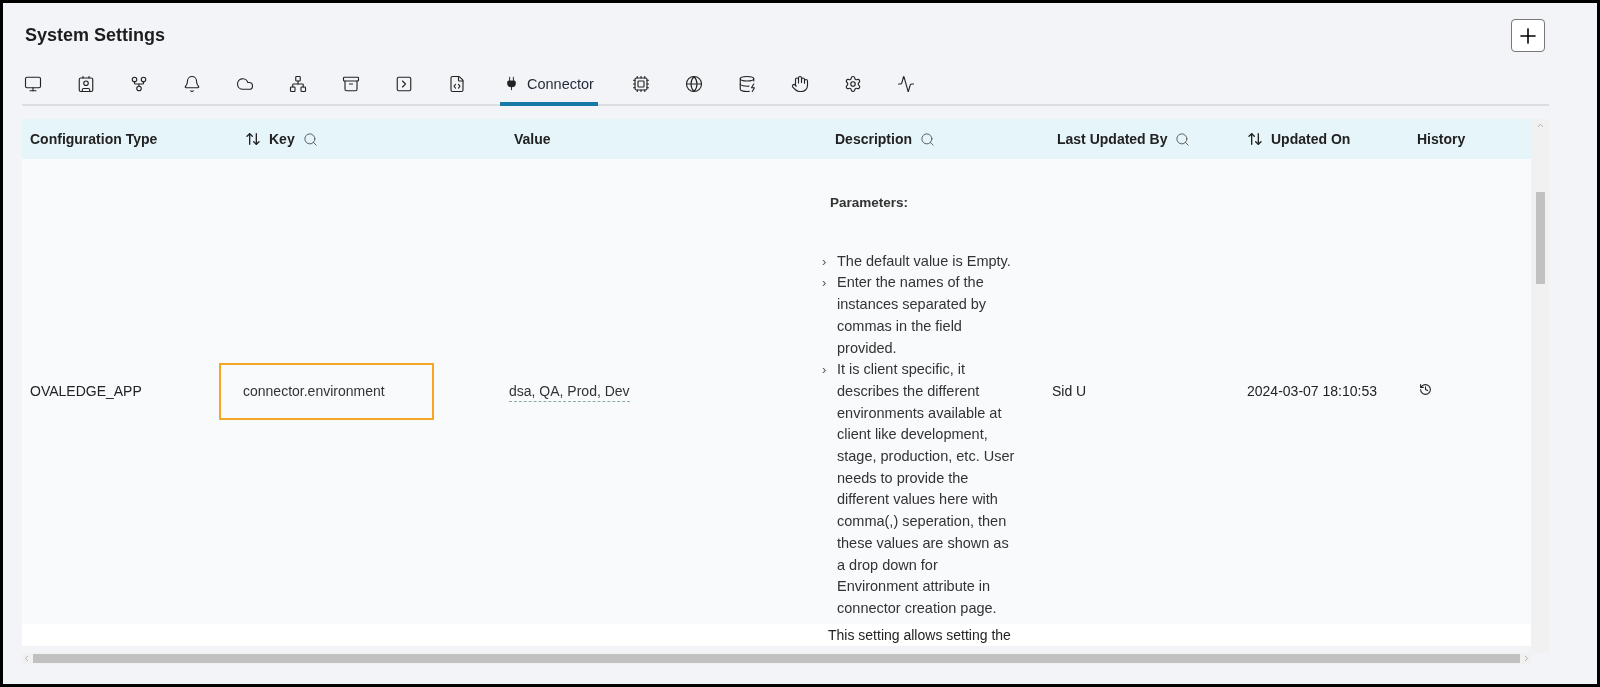  I want to click on column-header: Key, so click(282, 139).